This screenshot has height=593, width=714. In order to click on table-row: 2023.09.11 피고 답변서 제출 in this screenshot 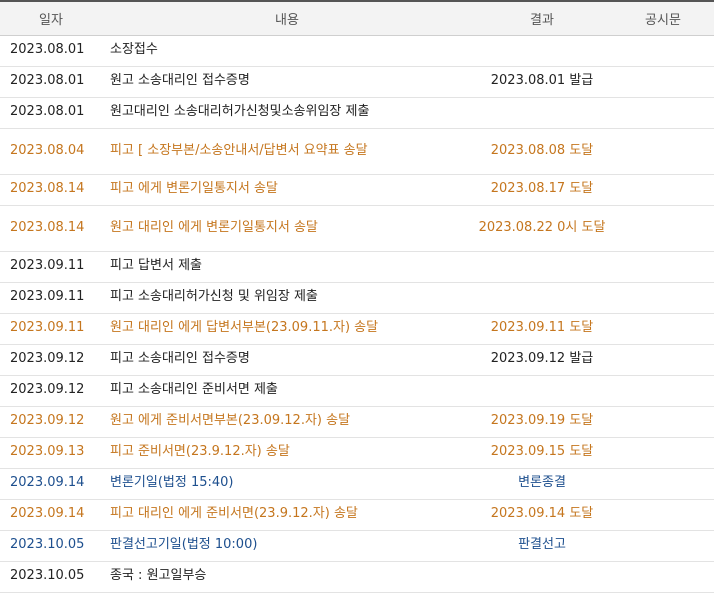, I will do `click(357, 267)`.